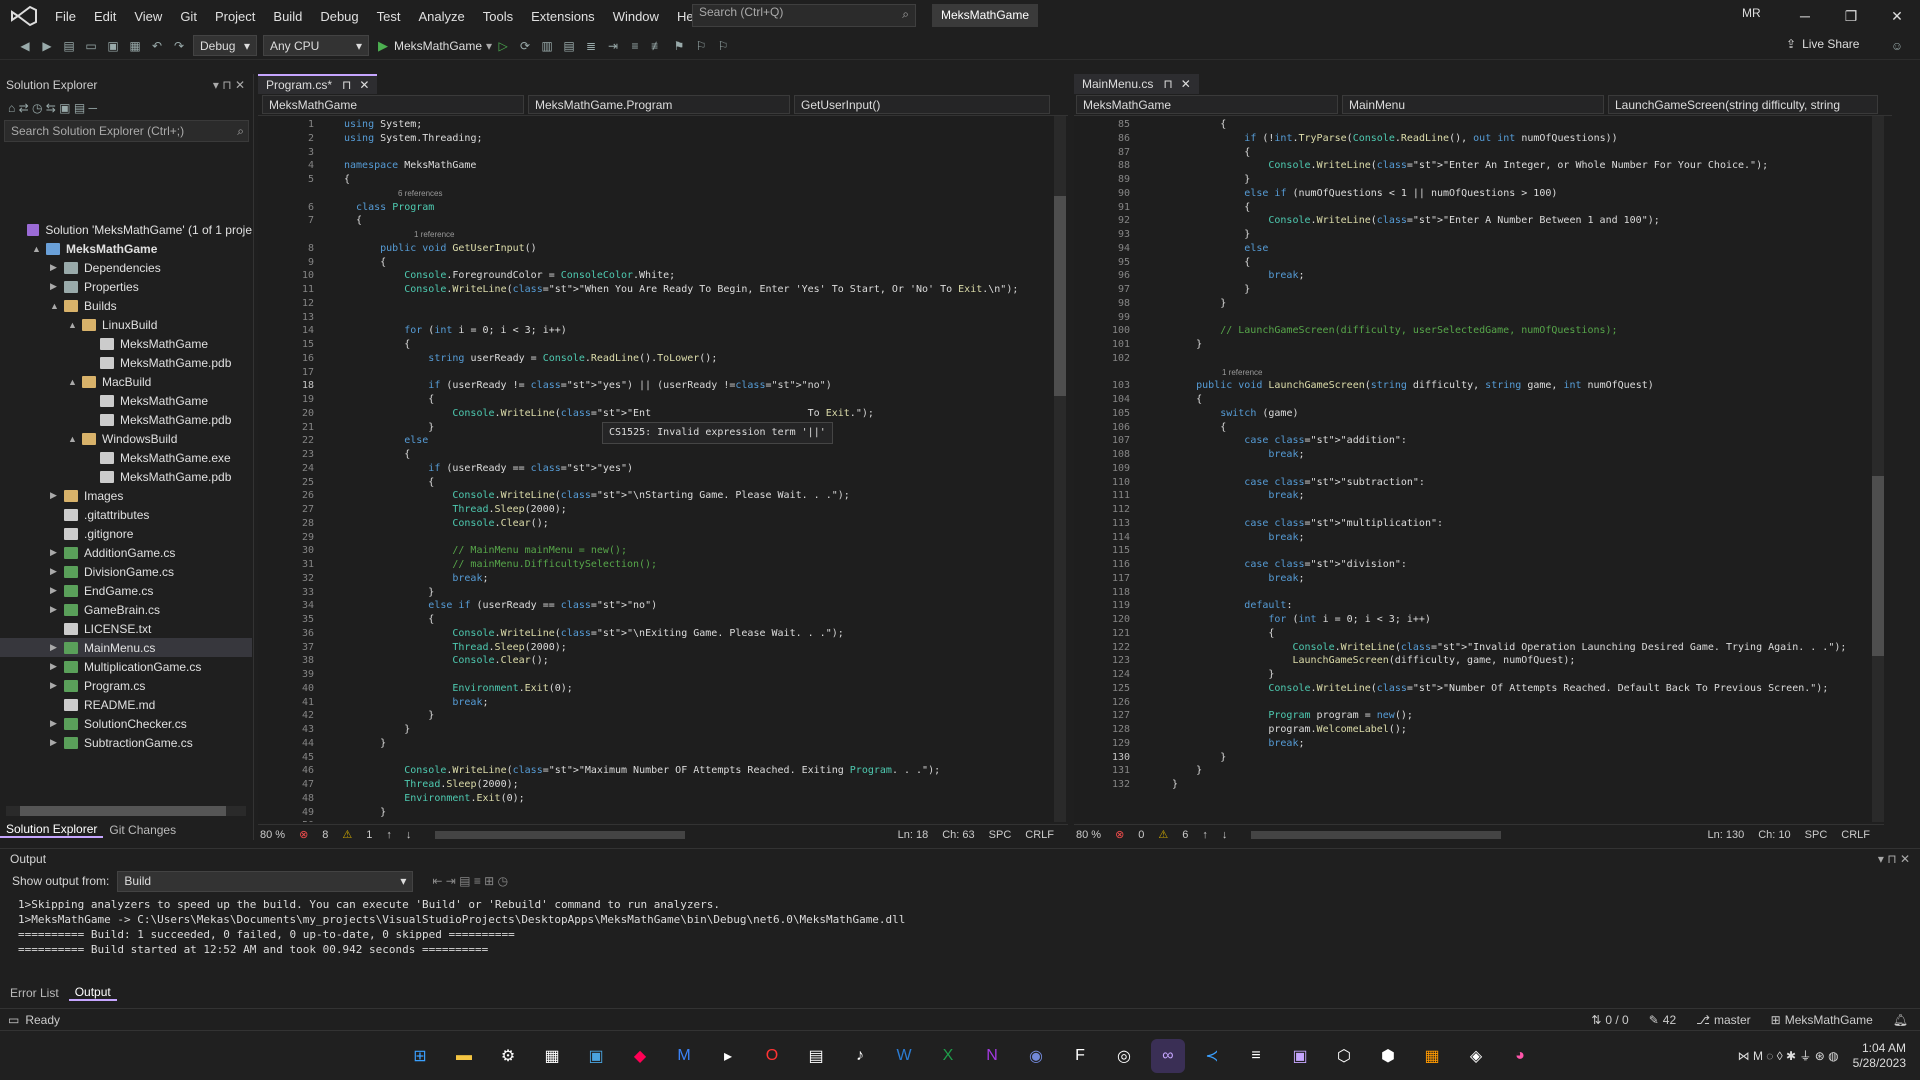 The width and height of the screenshot is (1920, 1080). I want to click on tray-icons: ⋈ M ◌ ◊ ✱ ⏚ ⊛ ◍, so click(1788, 1055).